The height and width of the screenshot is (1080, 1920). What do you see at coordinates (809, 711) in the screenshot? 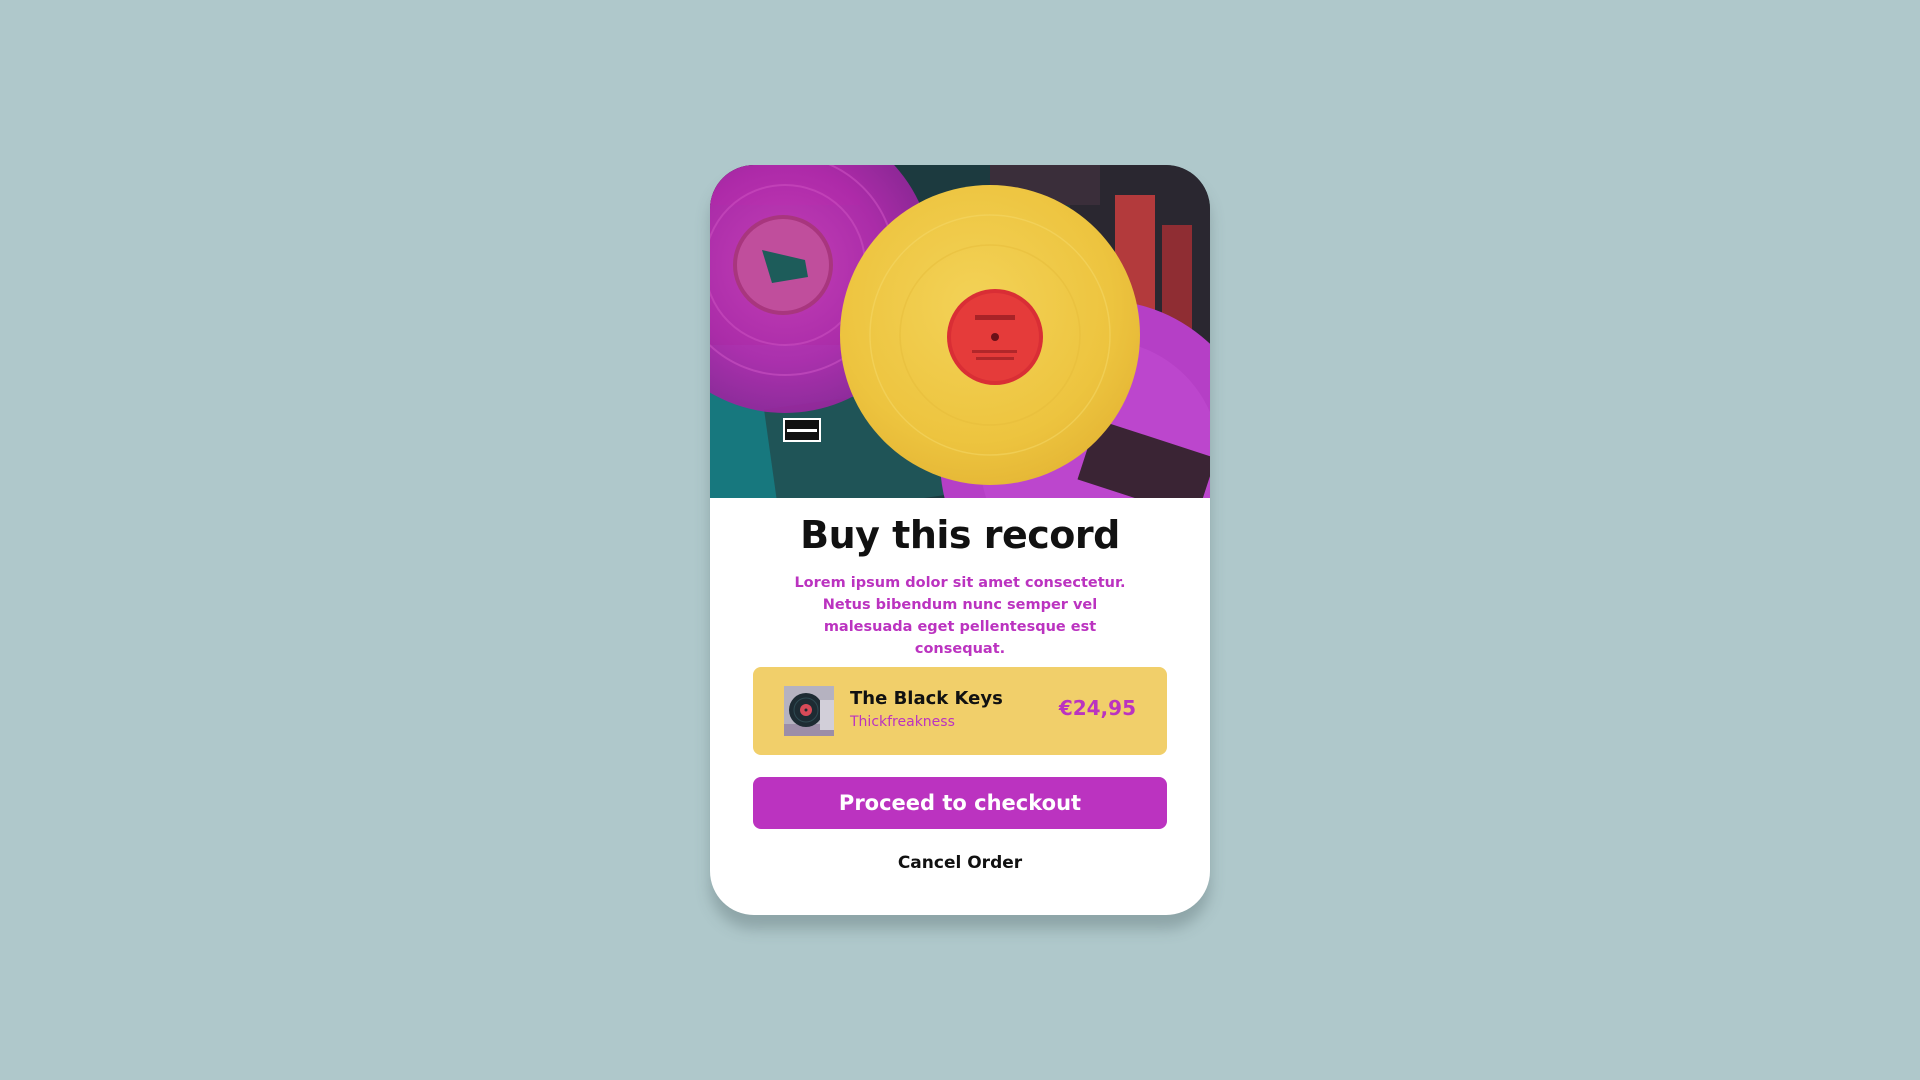
I see `album-thumbnail` at bounding box center [809, 711].